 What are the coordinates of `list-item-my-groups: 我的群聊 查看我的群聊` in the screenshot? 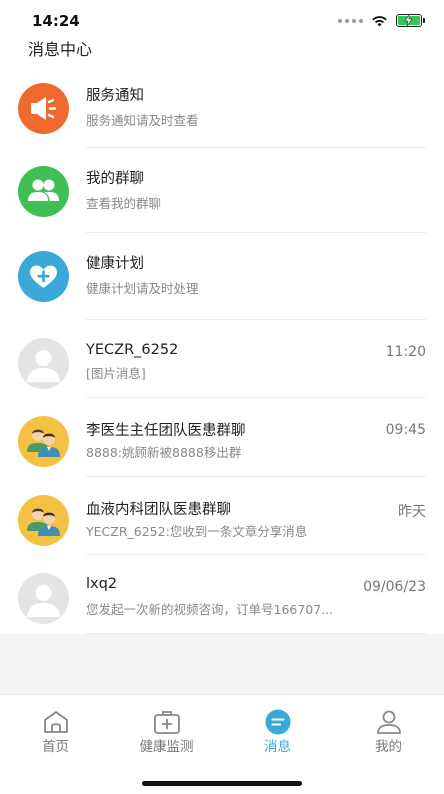 It's located at (222, 191).